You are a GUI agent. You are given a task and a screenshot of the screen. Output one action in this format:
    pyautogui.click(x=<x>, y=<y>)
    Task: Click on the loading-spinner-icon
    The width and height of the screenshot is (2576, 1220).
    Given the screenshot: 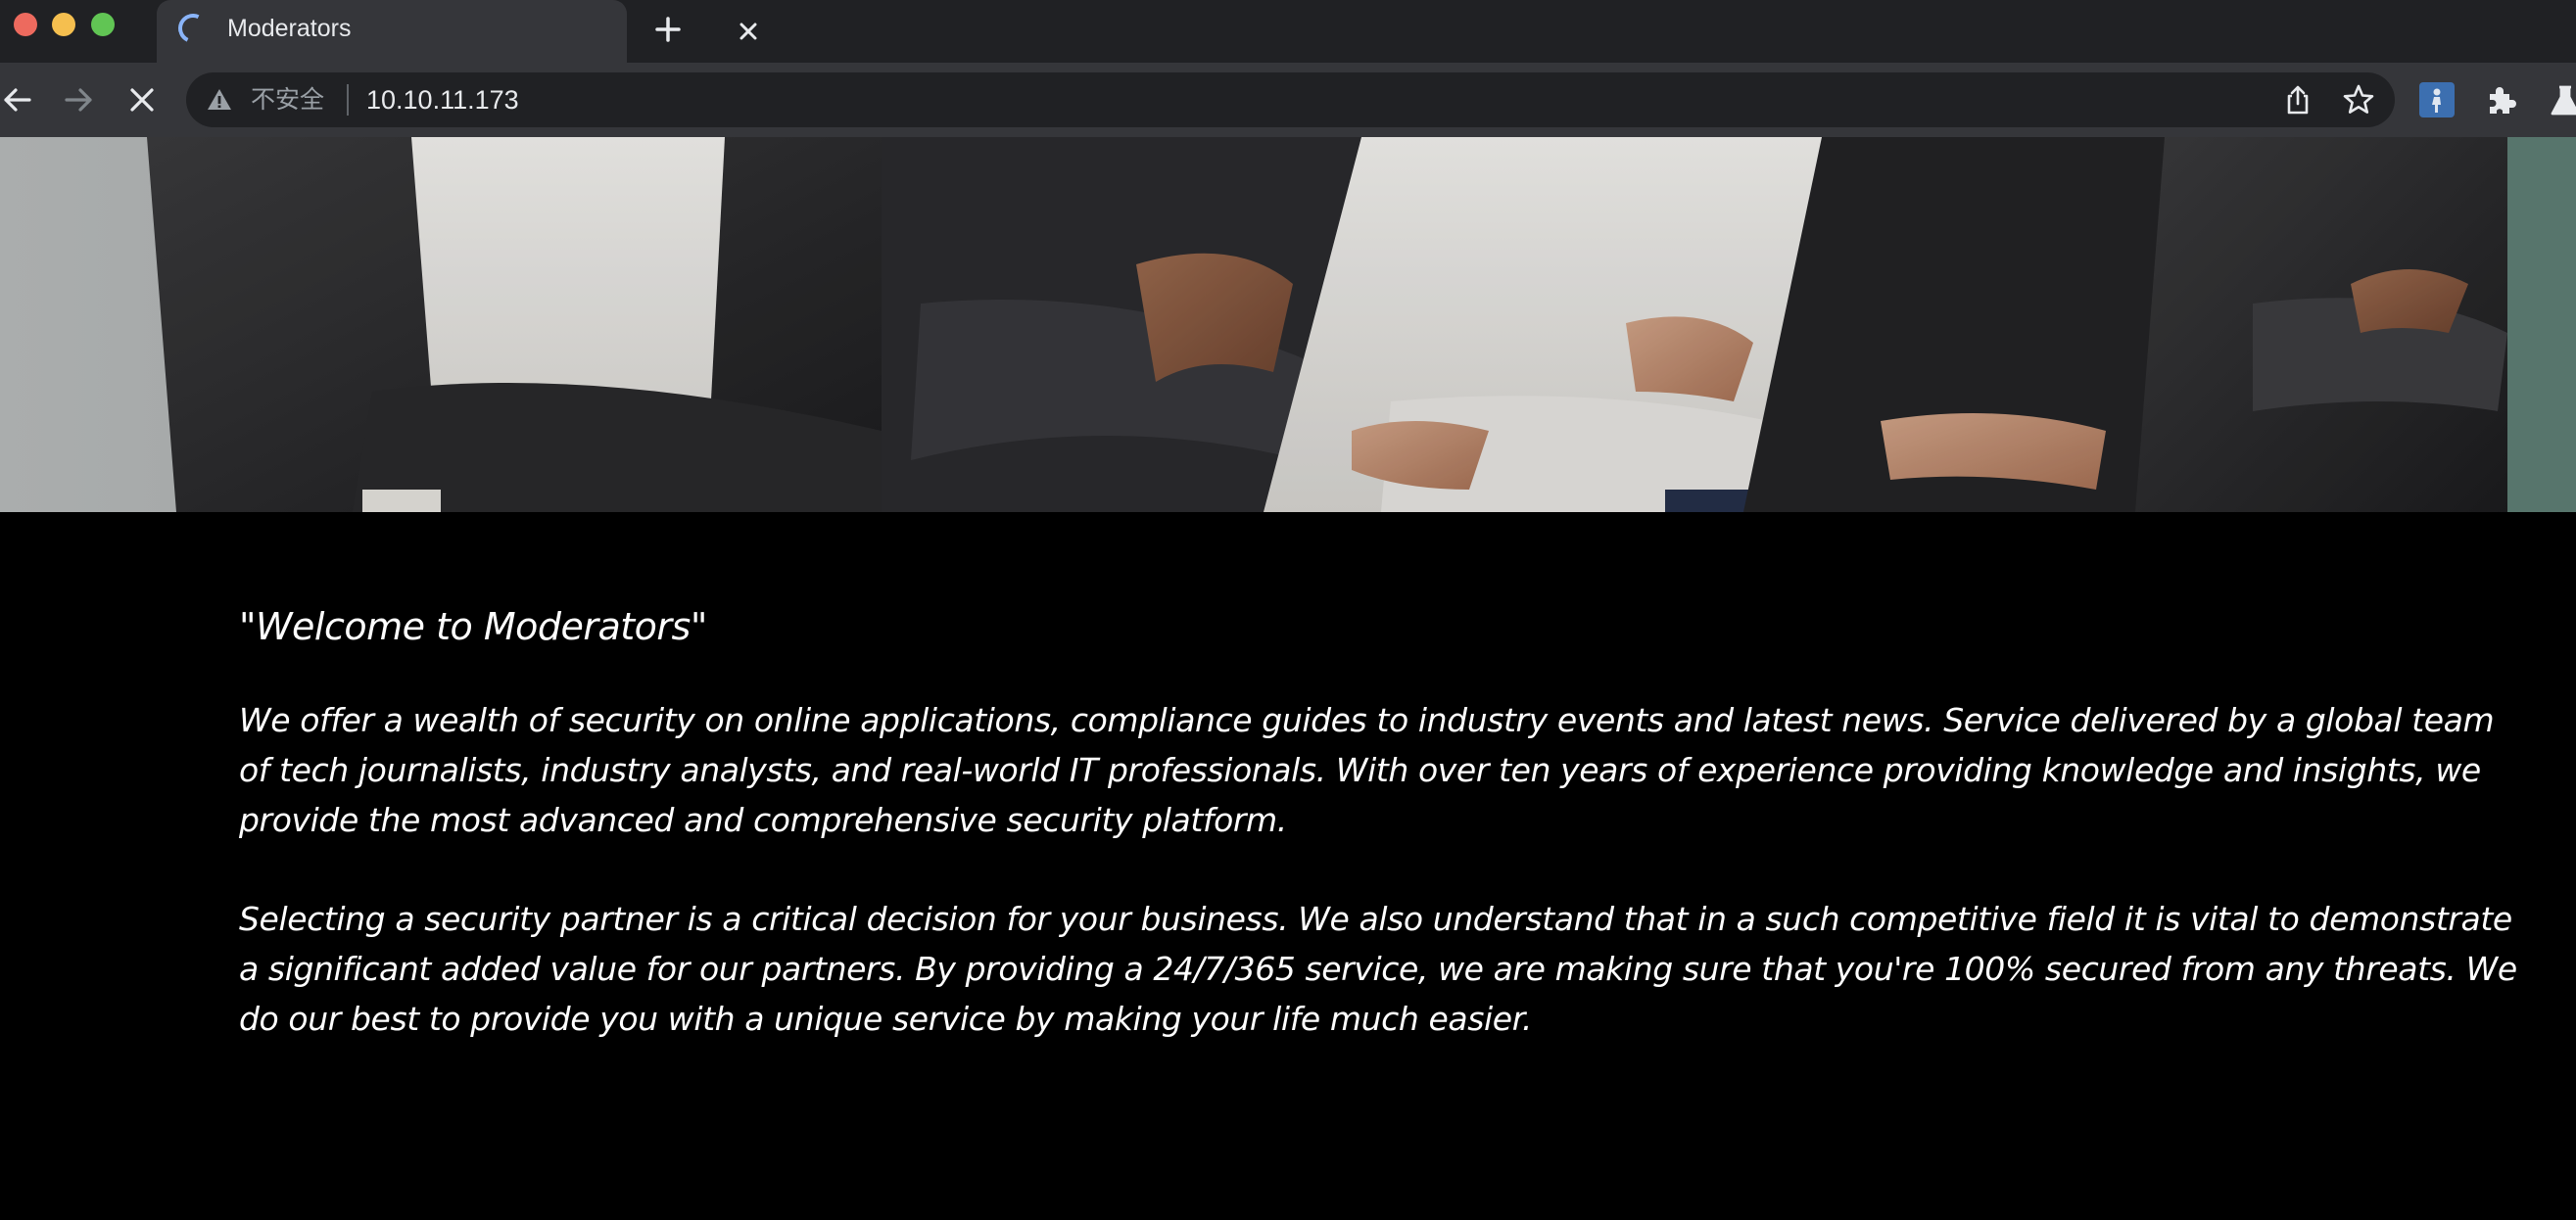 What is the action you would take?
    pyautogui.click(x=193, y=28)
    